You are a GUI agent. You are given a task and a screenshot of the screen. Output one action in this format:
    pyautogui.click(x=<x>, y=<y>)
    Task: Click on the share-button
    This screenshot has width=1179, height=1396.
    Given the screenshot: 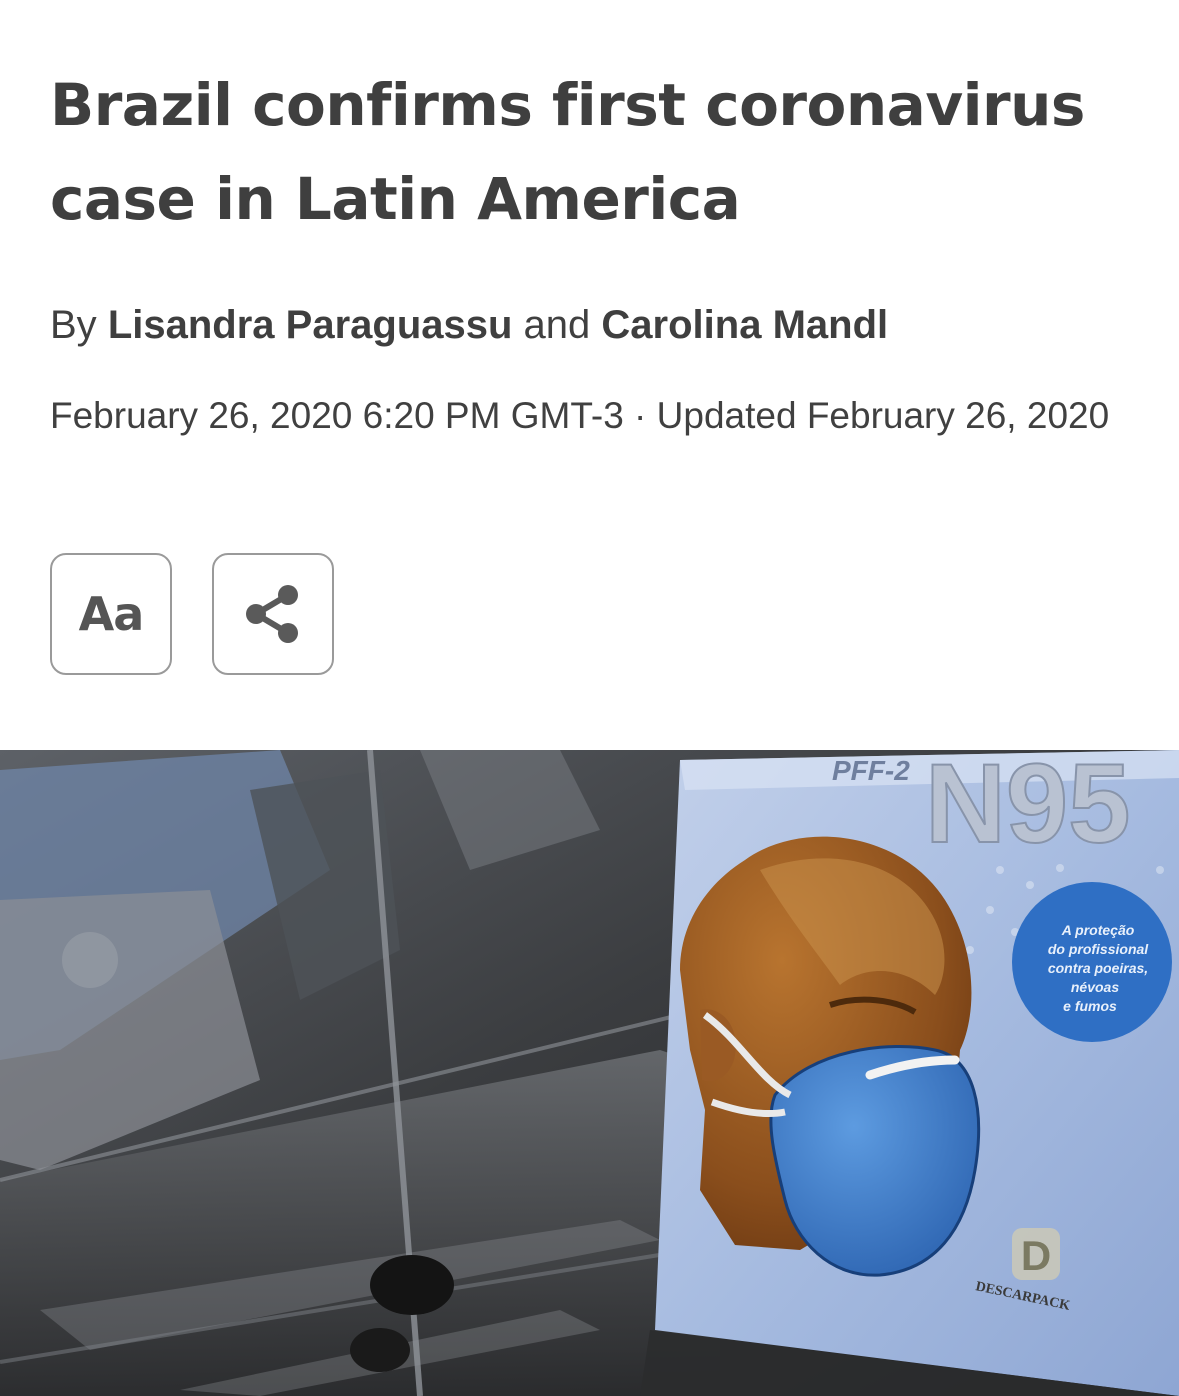 What is the action you would take?
    pyautogui.click(x=273, y=614)
    